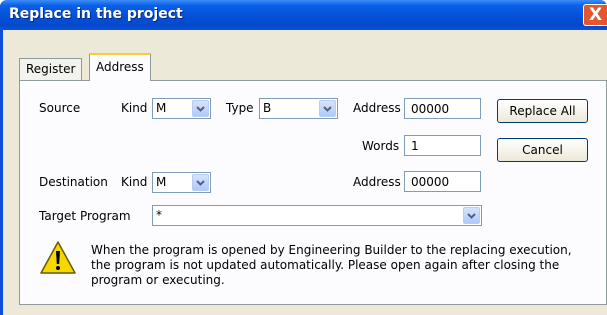 The width and height of the screenshot is (607, 315). I want to click on source-kind-value: M, so click(161, 108).